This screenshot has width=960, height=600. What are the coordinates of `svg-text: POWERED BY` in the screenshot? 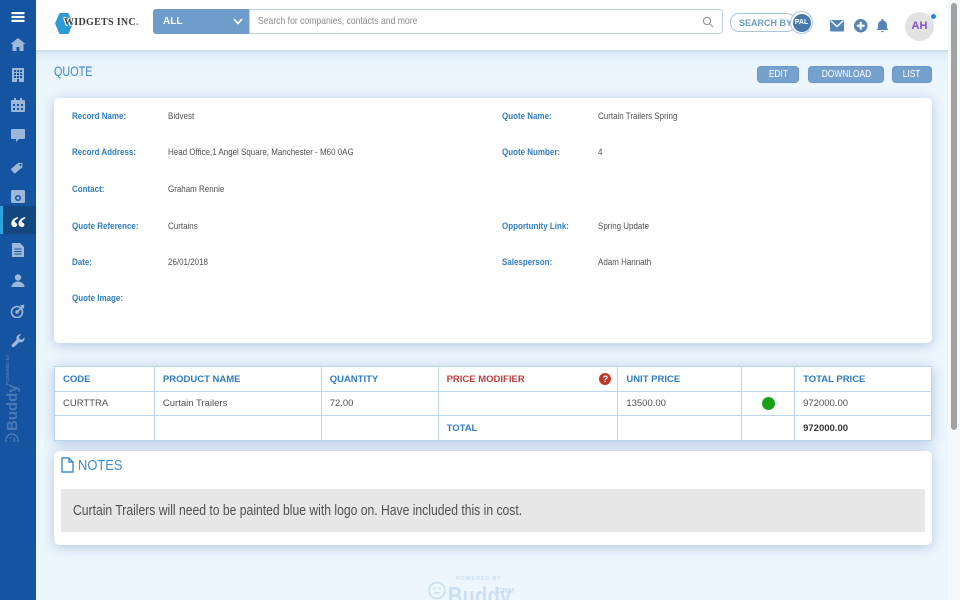 It's located at (7, 369).